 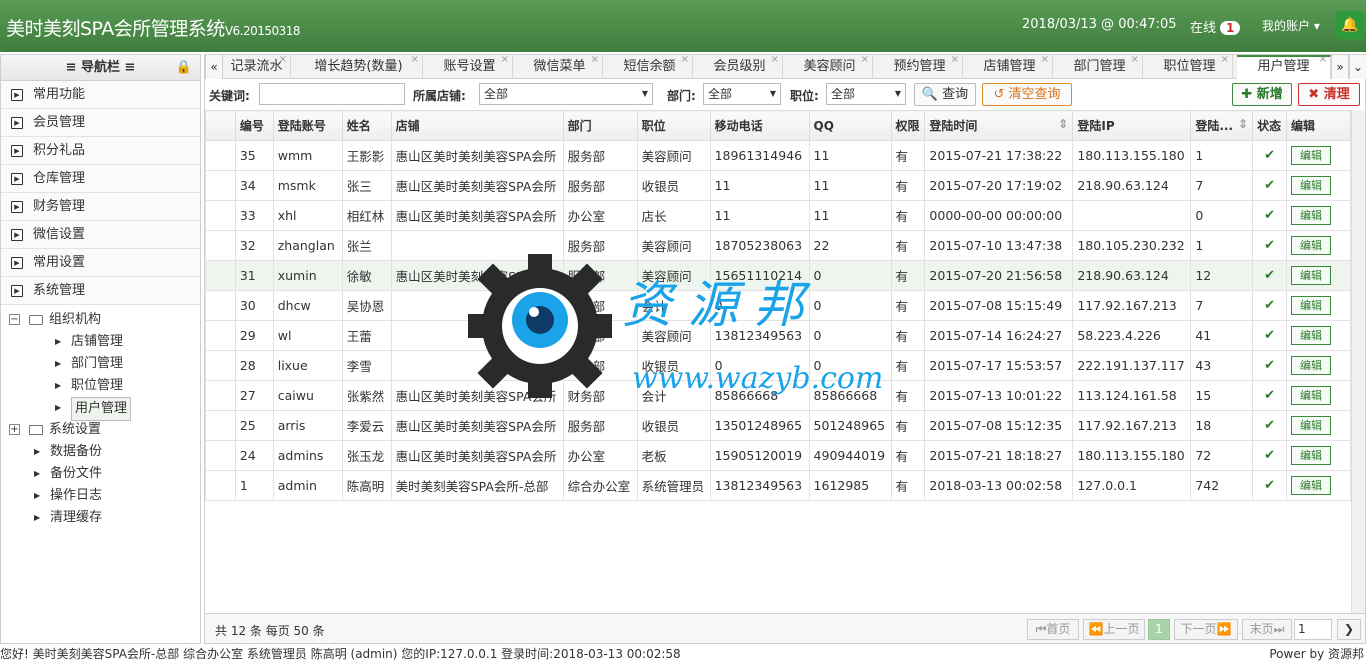 What do you see at coordinates (1350, 25) in the screenshot?
I see `bell-icon: 🔔` at bounding box center [1350, 25].